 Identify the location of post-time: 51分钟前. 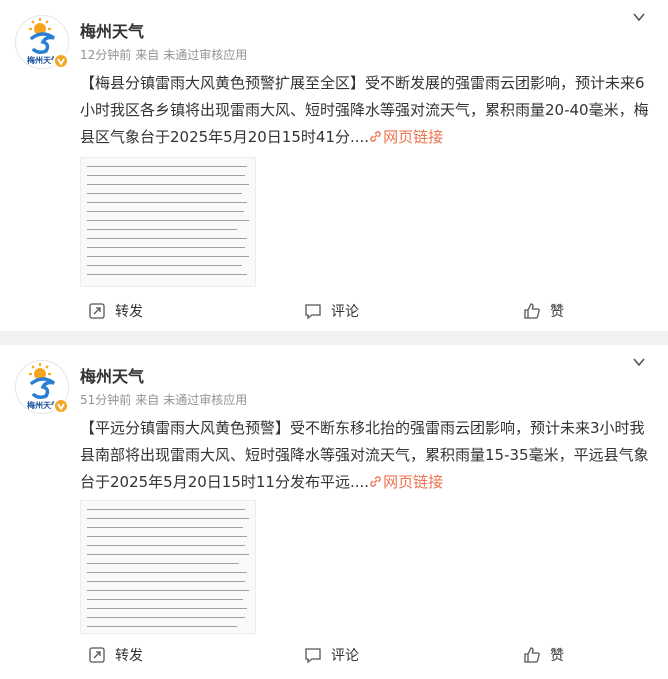
(105, 400).